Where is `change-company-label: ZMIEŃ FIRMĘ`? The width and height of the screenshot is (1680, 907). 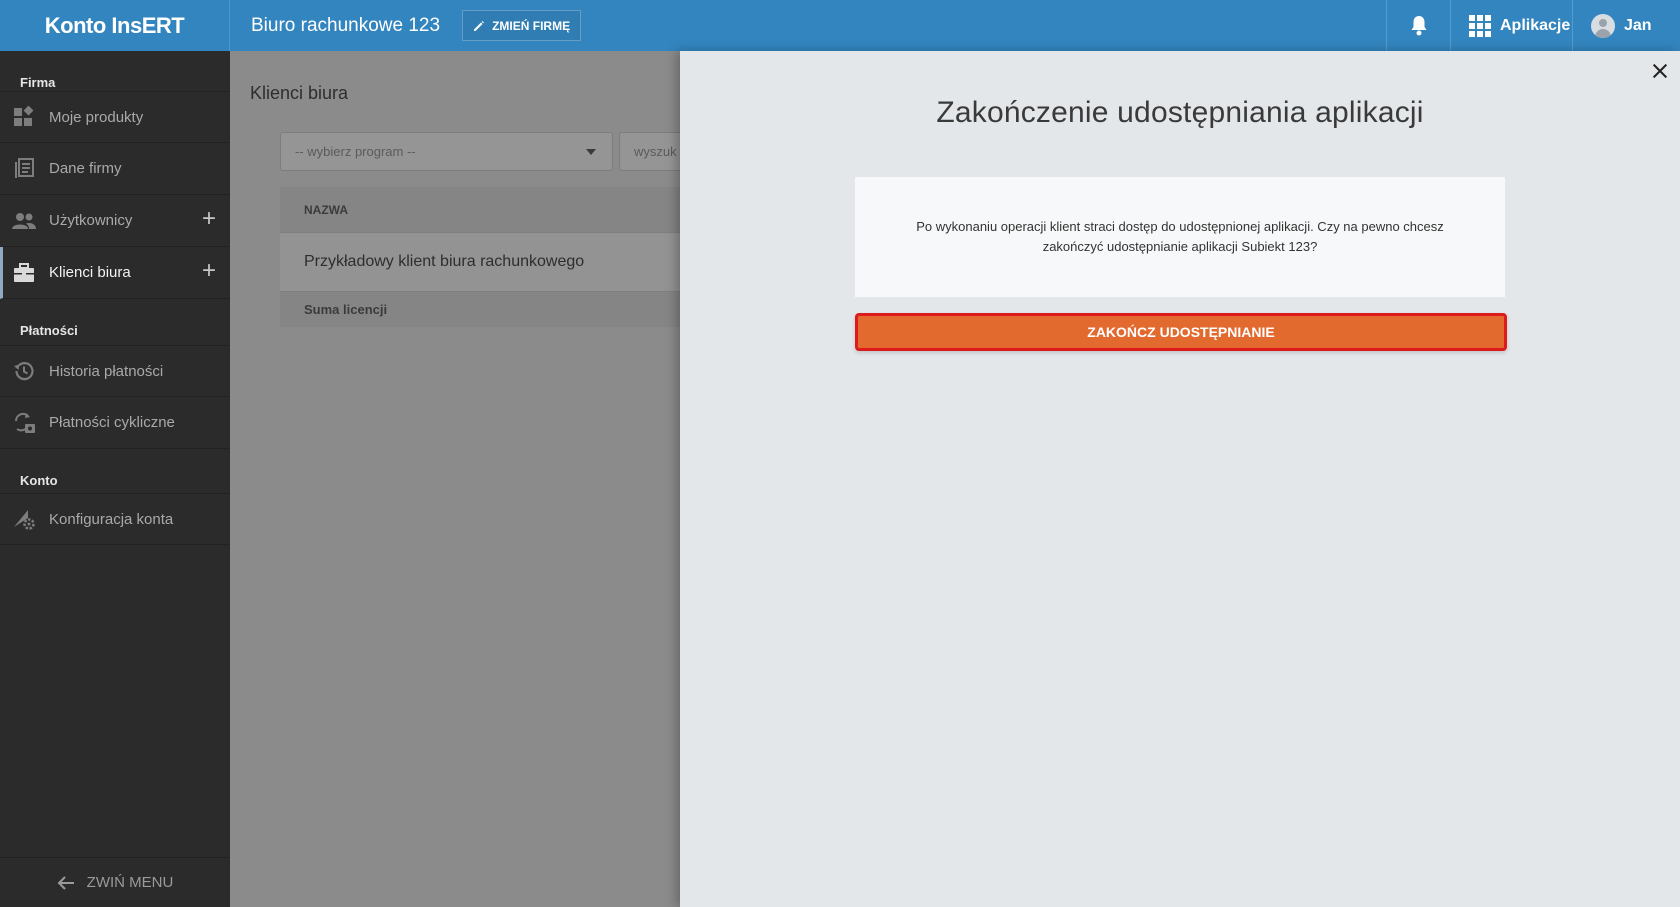
change-company-label: ZMIEŃ FIRMĘ is located at coordinates (531, 25).